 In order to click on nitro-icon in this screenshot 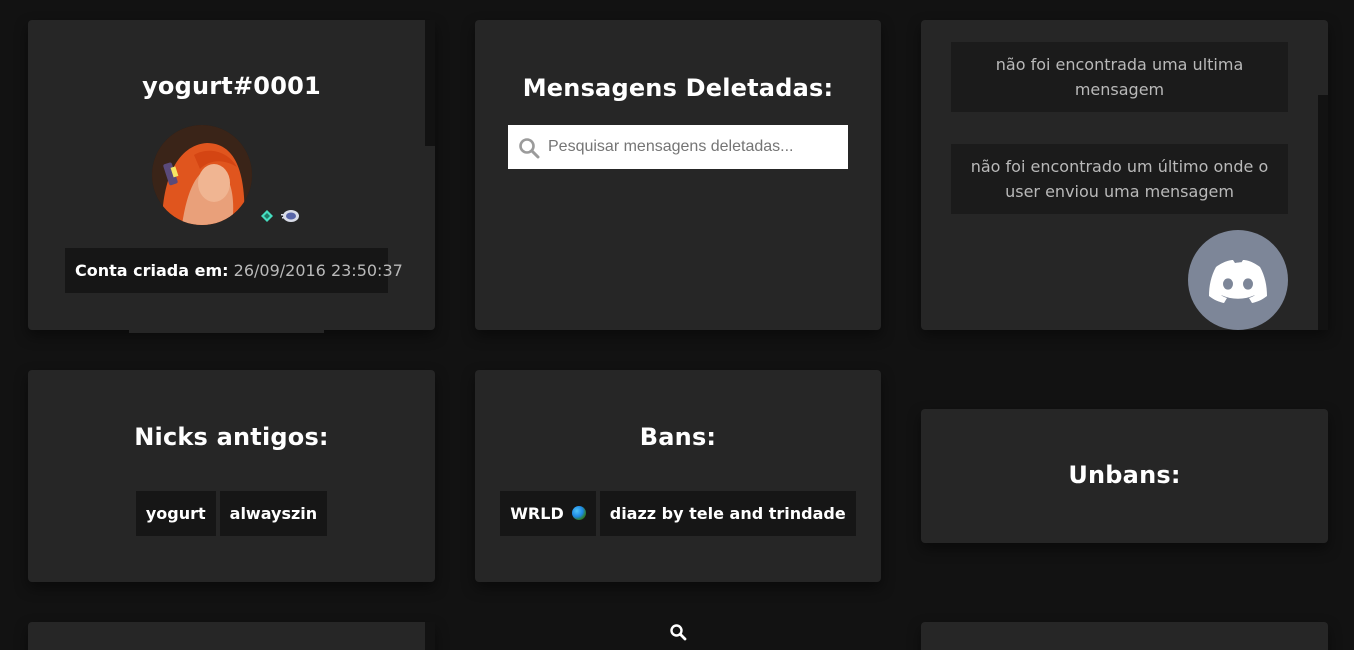, I will do `click(290, 215)`.